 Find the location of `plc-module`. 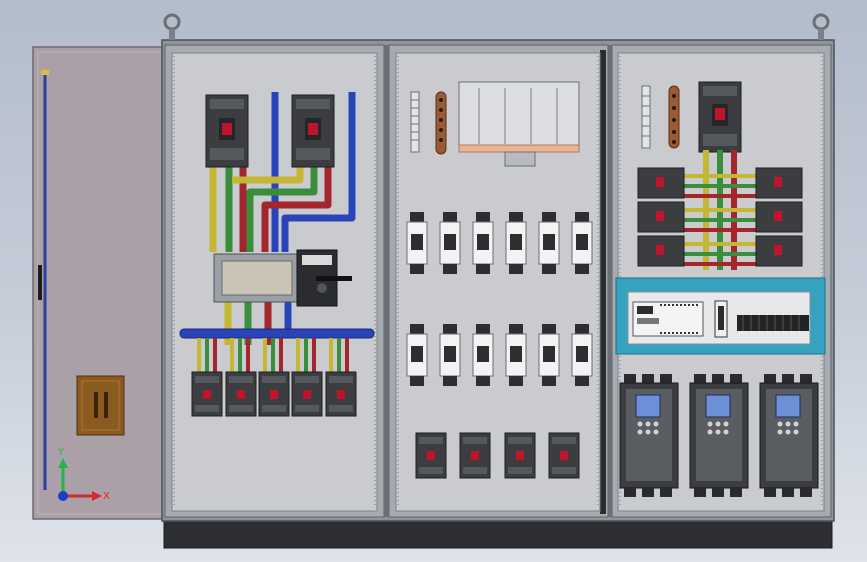

plc-module is located at coordinates (668, 319).